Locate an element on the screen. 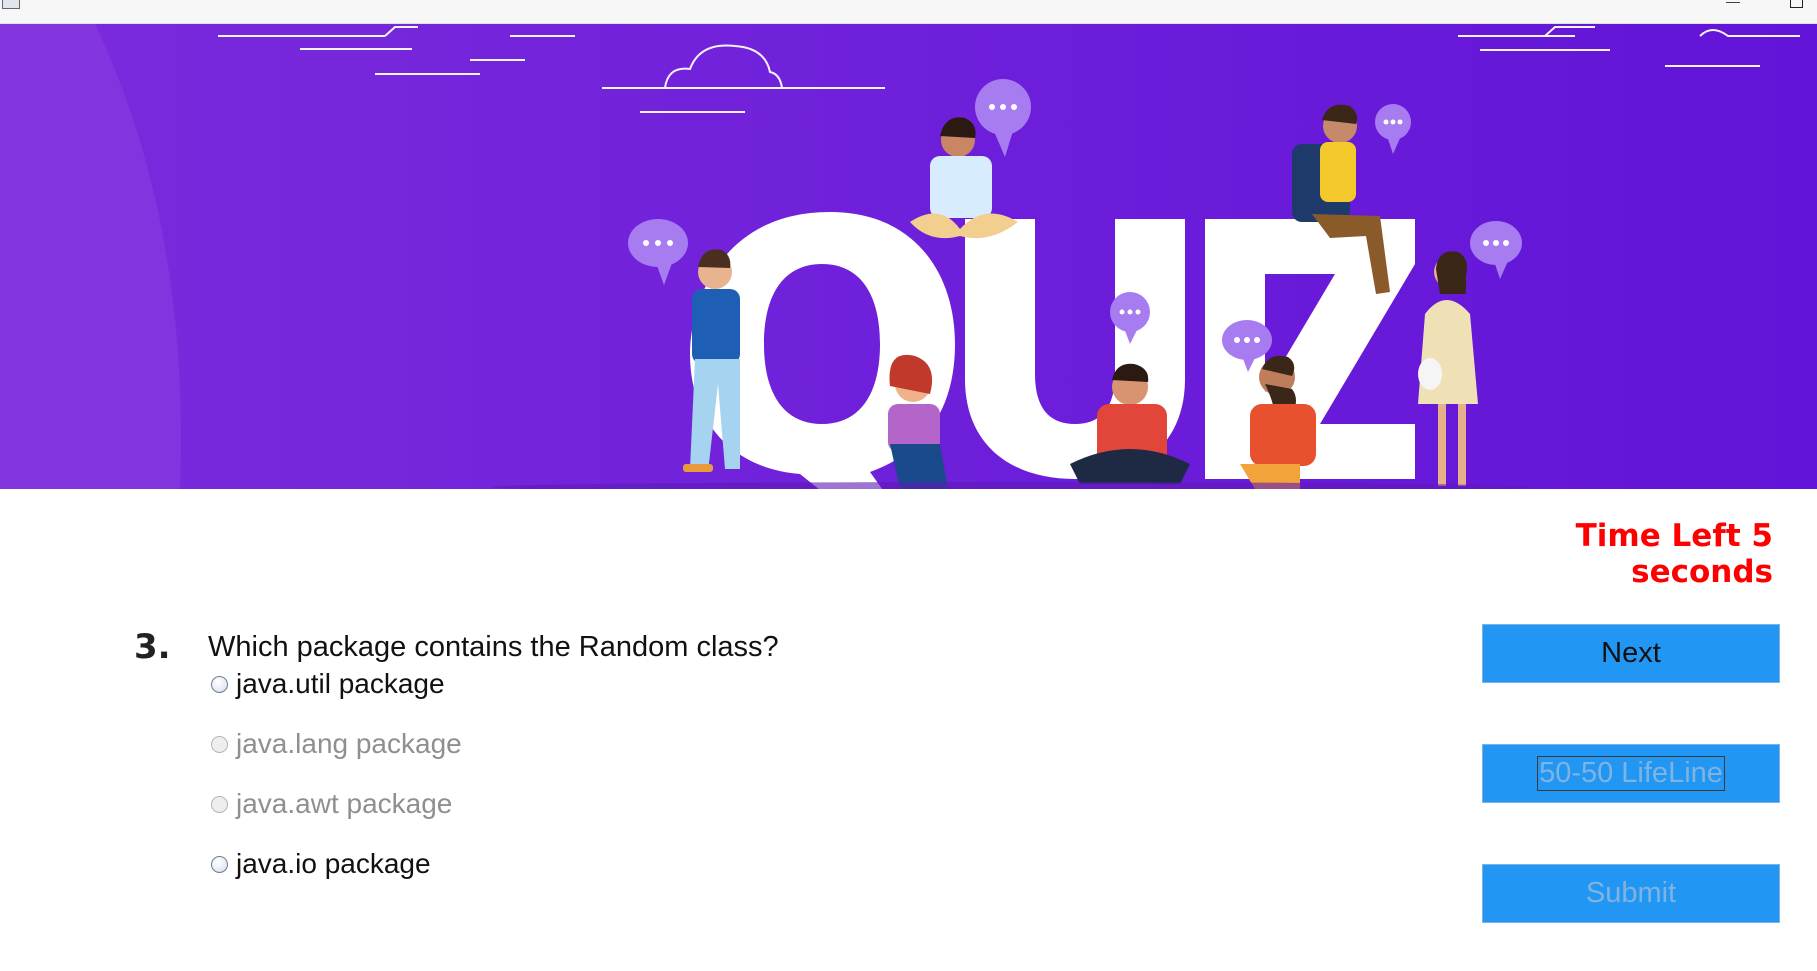 This screenshot has width=1817, height=971. minimize-icon is located at coordinates (1733, 1).